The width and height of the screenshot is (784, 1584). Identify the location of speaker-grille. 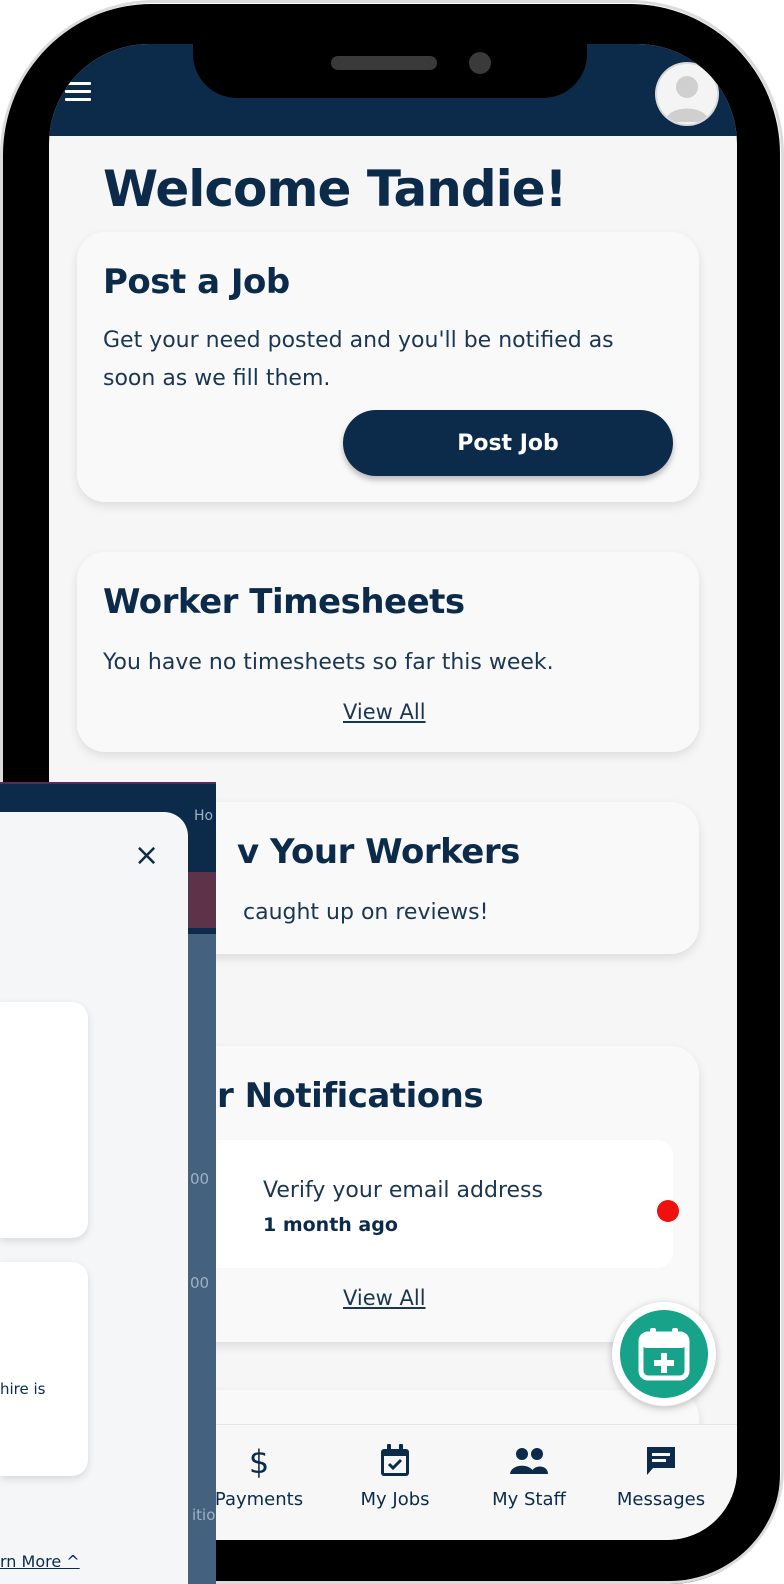
(384, 63).